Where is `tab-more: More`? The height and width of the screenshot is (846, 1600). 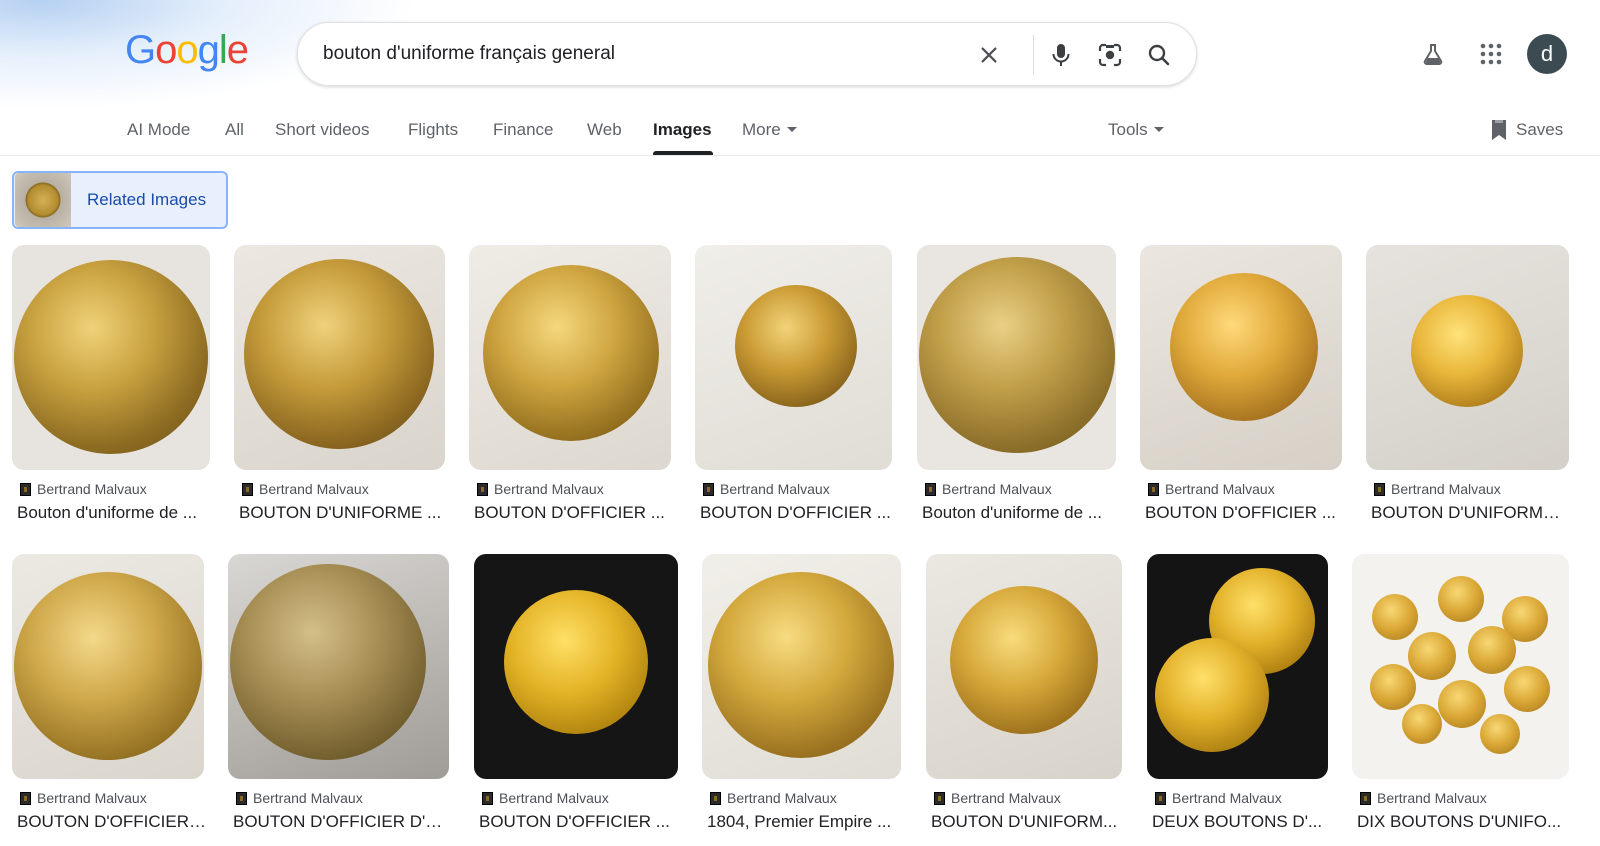 tab-more: More is located at coordinates (769, 130).